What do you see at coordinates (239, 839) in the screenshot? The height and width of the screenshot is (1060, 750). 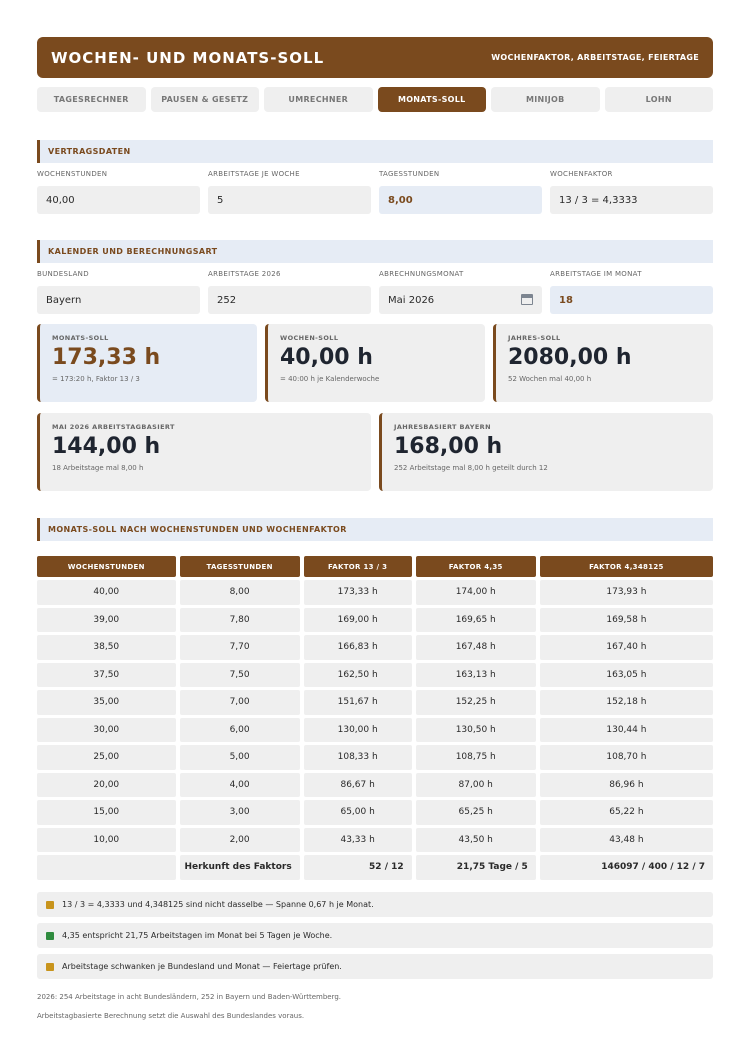 I see `table-cell: 2,00` at bounding box center [239, 839].